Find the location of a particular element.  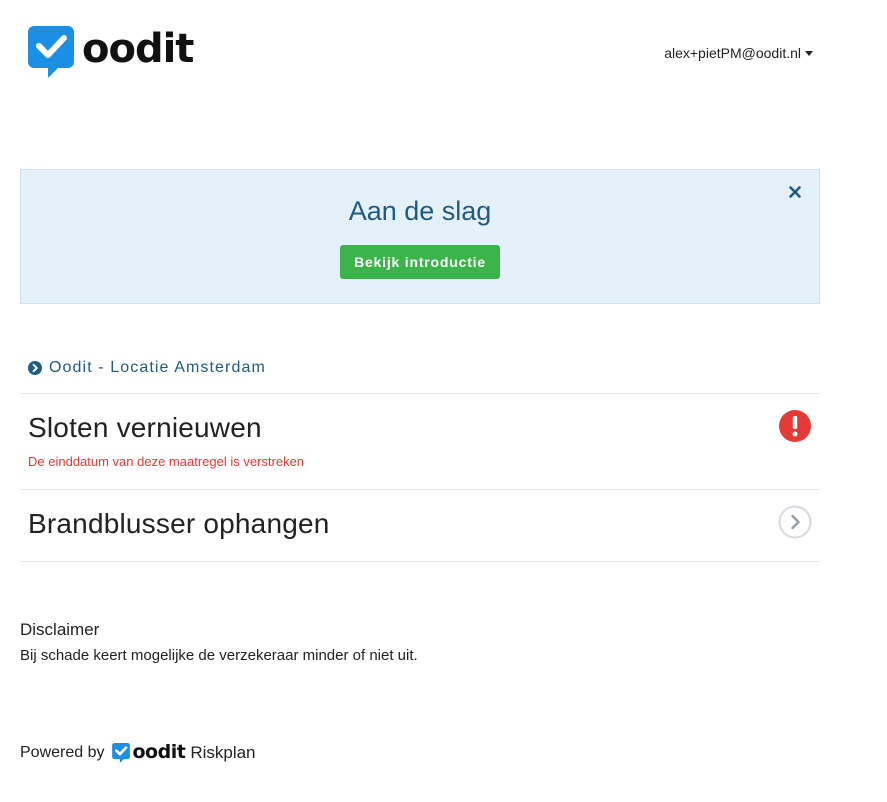

user-email: alex+pietPM@oodit.nl is located at coordinates (732, 53).